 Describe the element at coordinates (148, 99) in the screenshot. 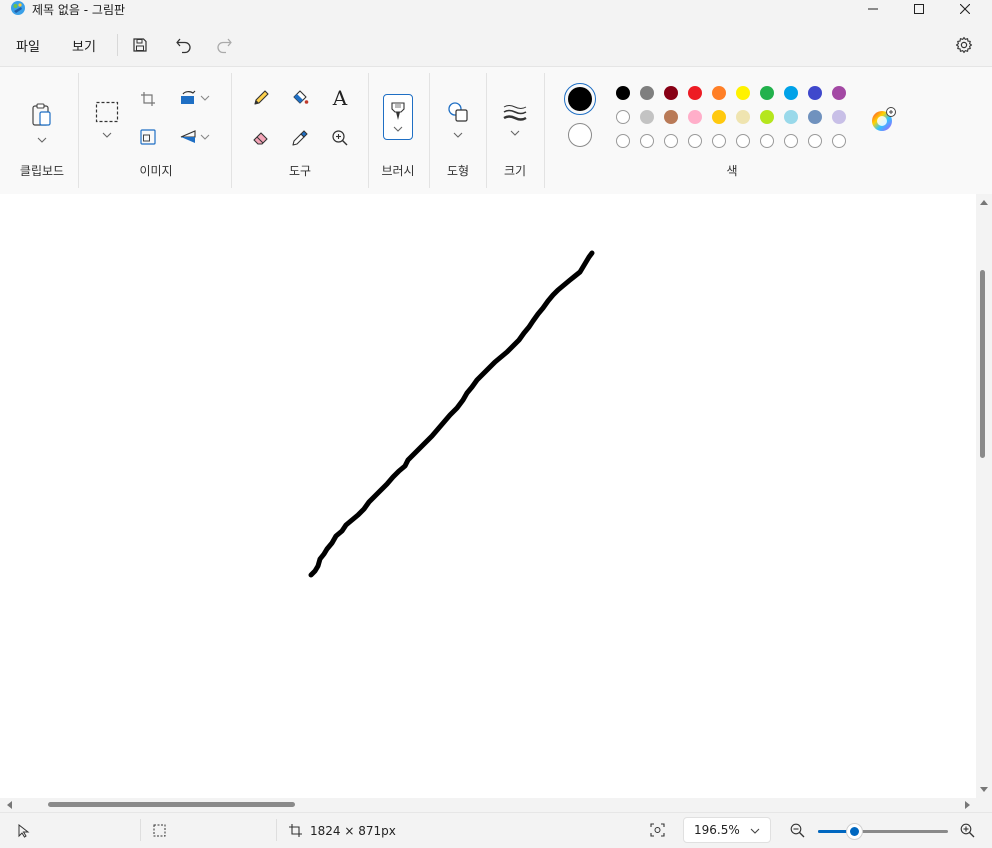

I see `crop-button` at that location.